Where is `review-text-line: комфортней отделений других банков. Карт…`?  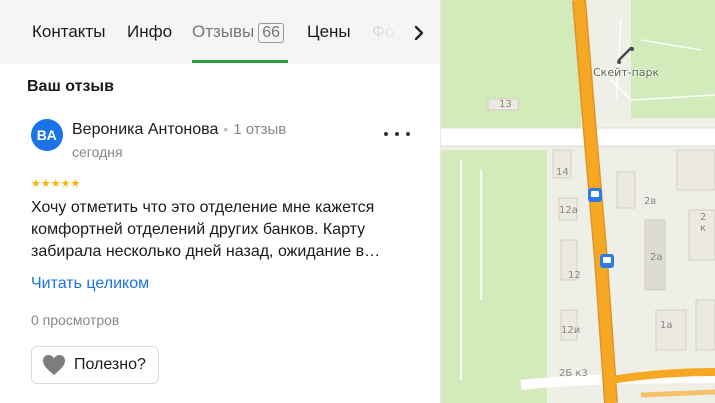 review-text-line: комфортней отделений других банков. Карт… is located at coordinates (198, 229).